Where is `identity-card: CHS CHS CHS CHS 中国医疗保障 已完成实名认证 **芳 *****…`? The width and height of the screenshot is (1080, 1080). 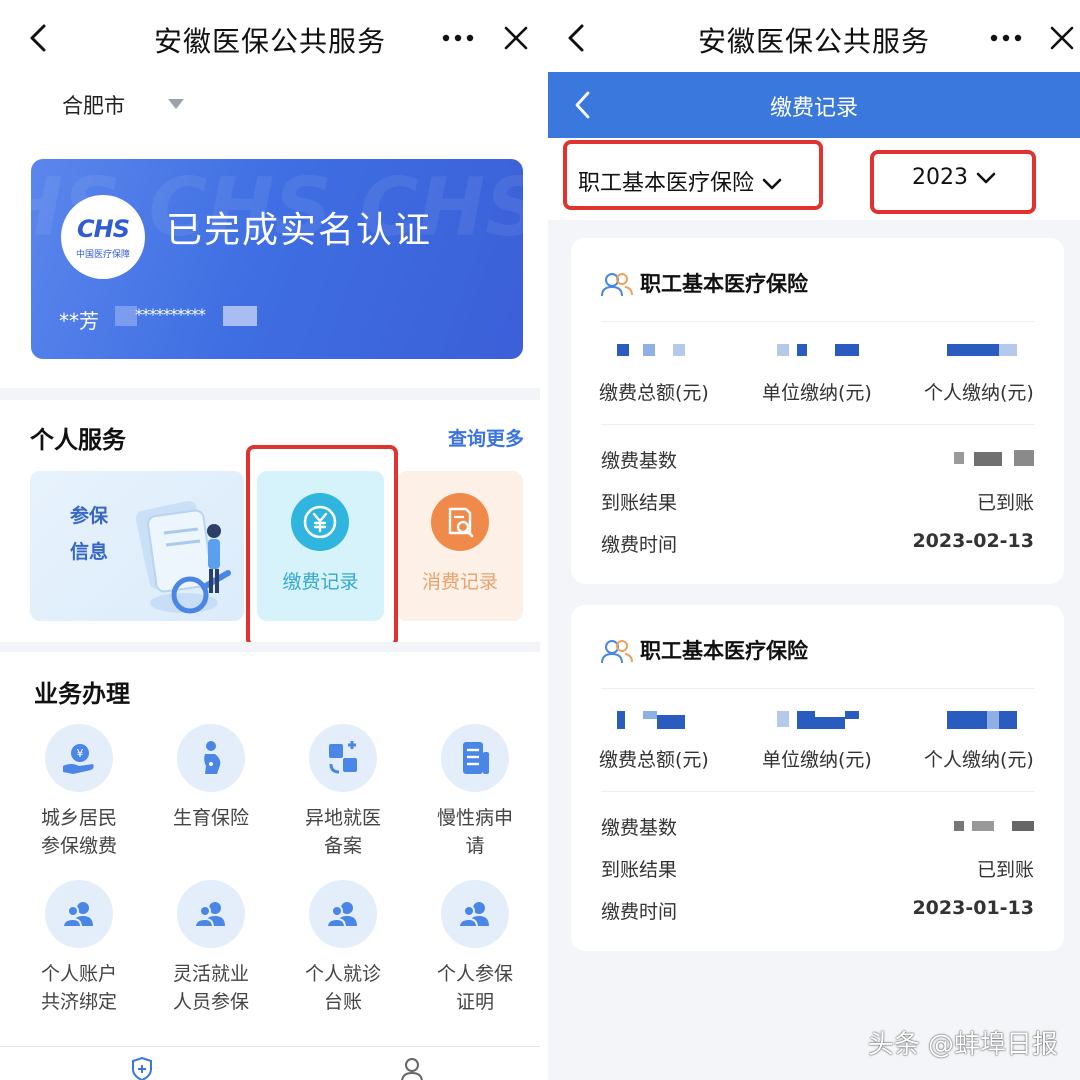 identity-card: CHS CHS CHS CHS 中国医疗保障 已完成实名认证 **芳 *****… is located at coordinates (277, 259).